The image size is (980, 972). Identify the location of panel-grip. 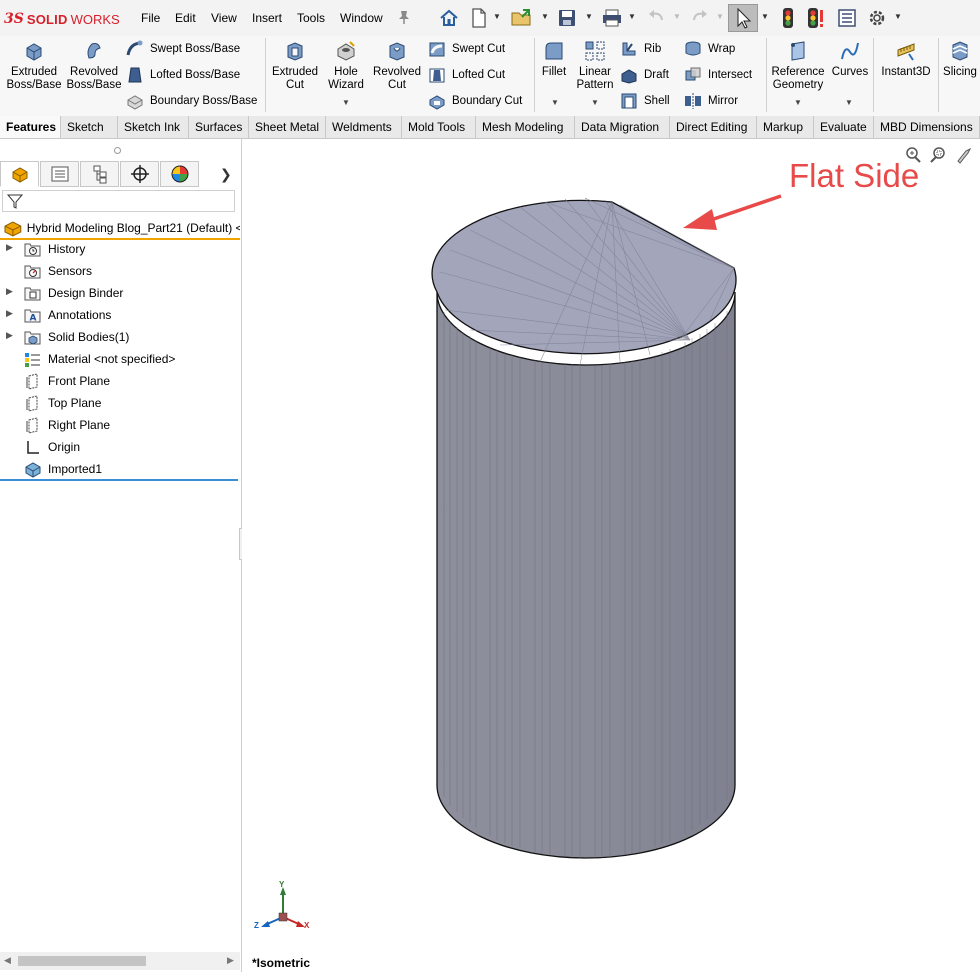
(120, 149).